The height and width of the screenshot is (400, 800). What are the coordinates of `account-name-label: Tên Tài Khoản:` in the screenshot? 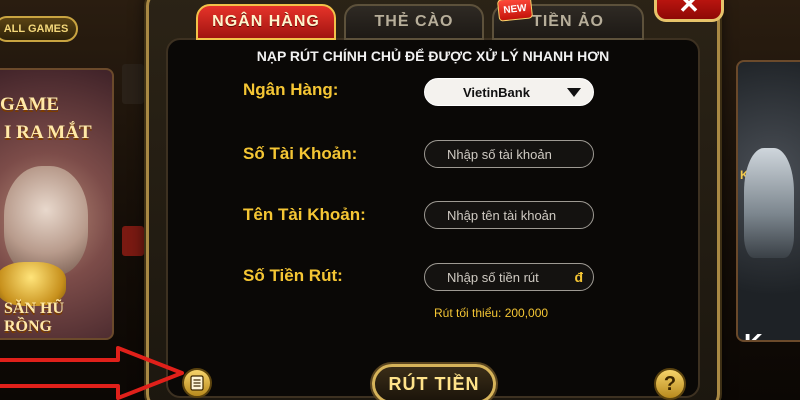 It's located at (304, 214).